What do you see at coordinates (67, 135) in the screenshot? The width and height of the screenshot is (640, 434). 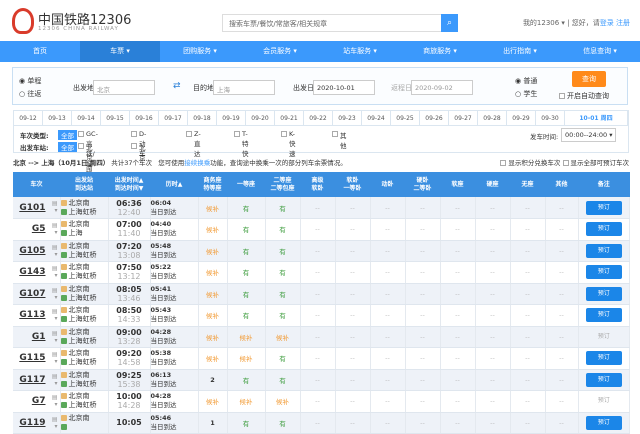 I see `type-all-button: 全部` at bounding box center [67, 135].